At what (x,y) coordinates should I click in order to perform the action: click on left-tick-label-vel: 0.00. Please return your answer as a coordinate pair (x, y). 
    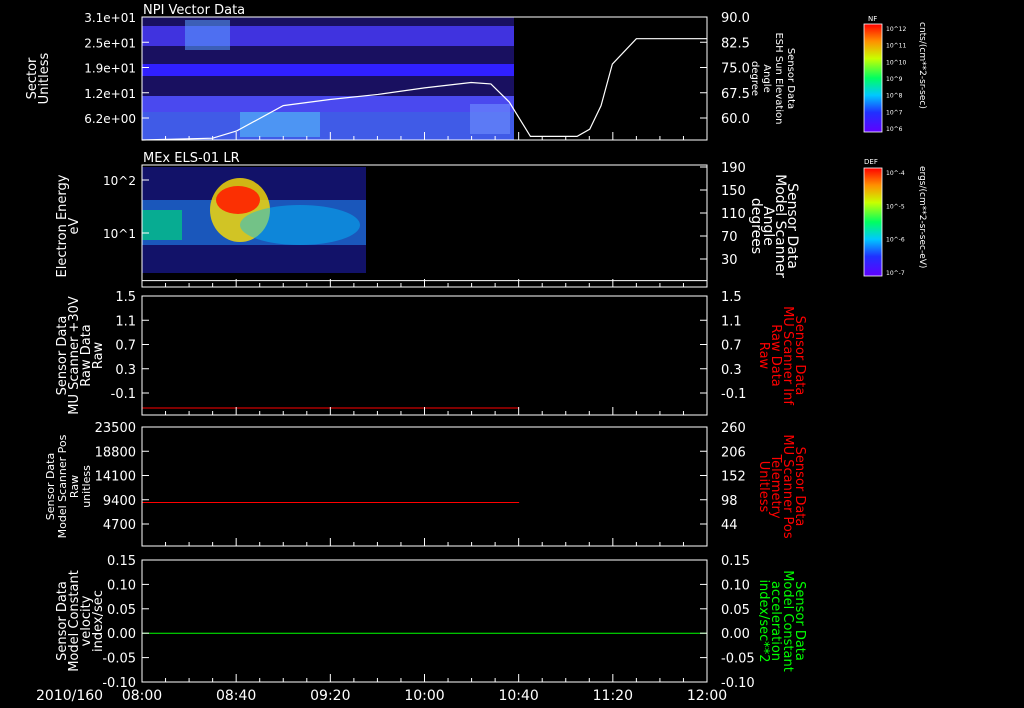
    Looking at the image, I should click on (121, 634).